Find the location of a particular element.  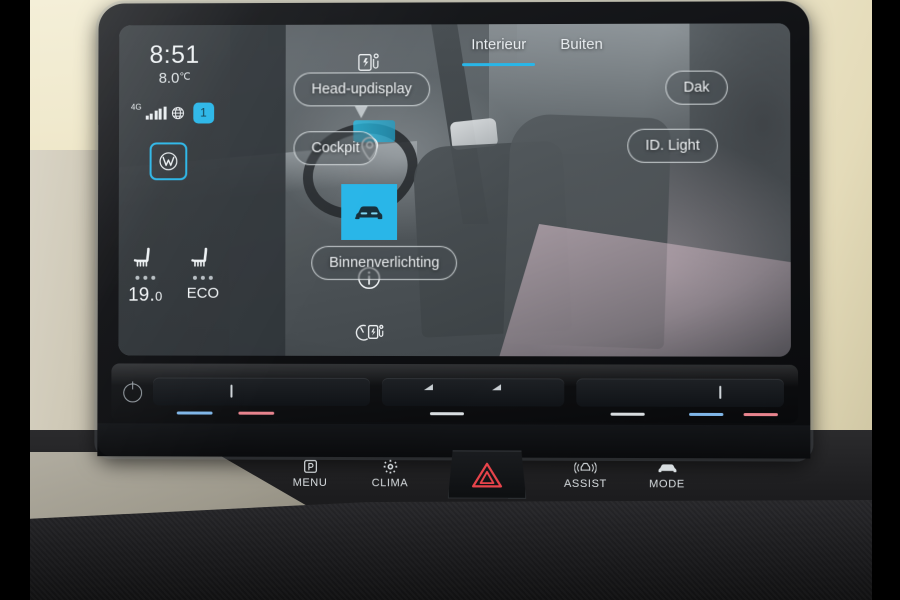

tab-interieur: Interieur is located at coordinates (498, 51).